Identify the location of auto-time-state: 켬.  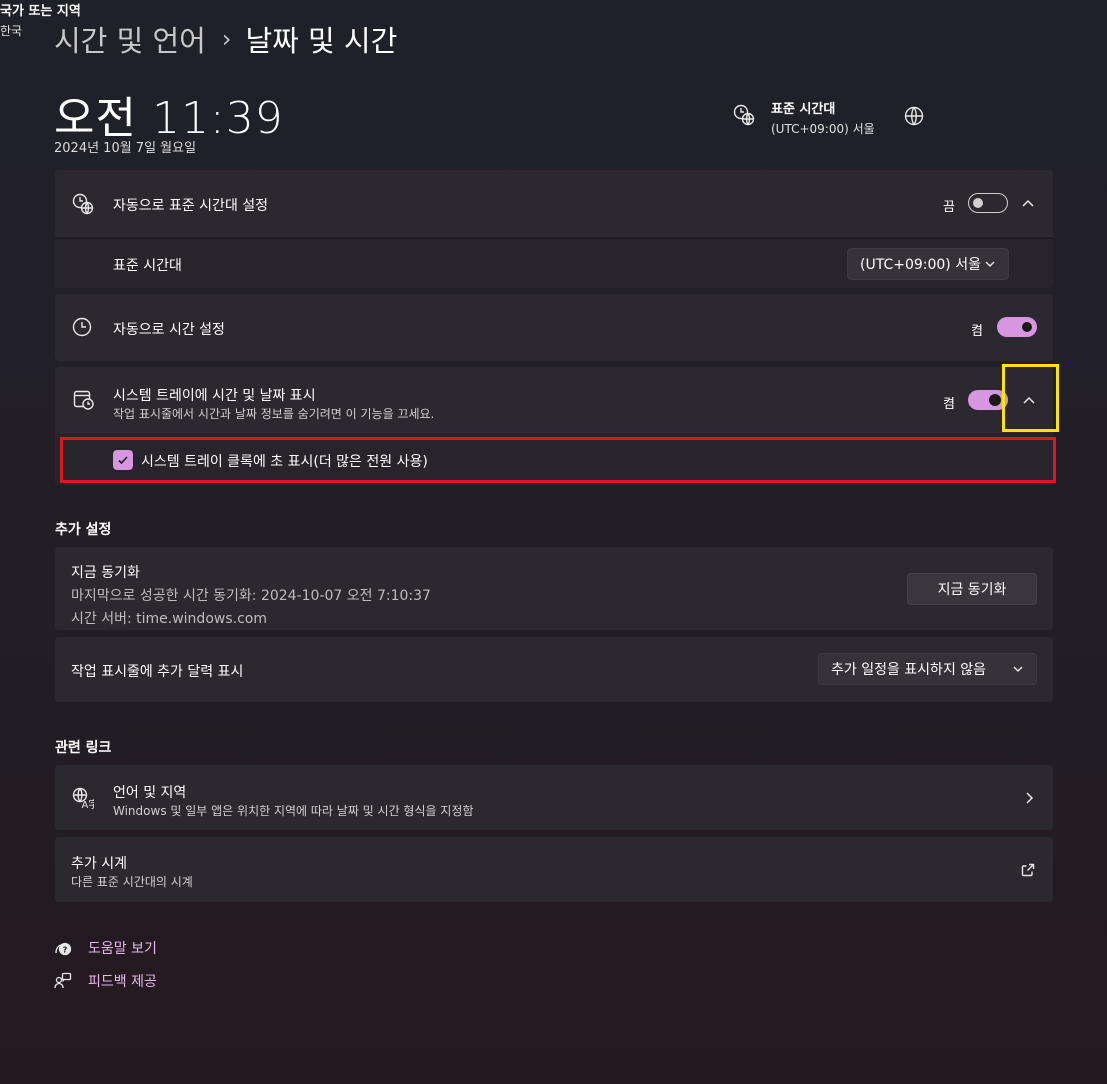
(977, 331).